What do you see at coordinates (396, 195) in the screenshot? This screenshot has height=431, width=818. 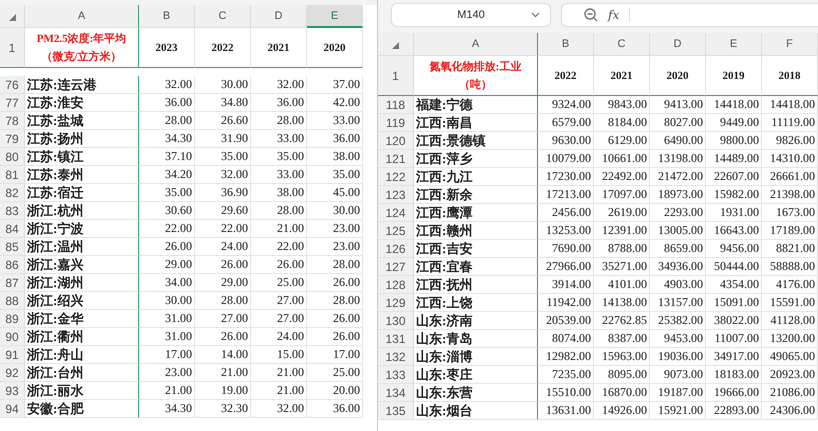 I see `row-header: 123` at bounding box center [396, 195].